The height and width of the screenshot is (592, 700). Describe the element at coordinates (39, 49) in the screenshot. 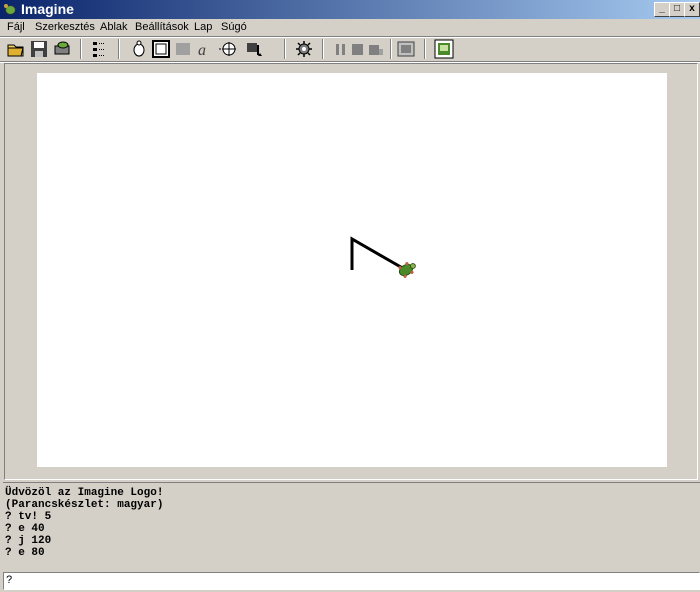

I see `save-disk-icon` at that location.